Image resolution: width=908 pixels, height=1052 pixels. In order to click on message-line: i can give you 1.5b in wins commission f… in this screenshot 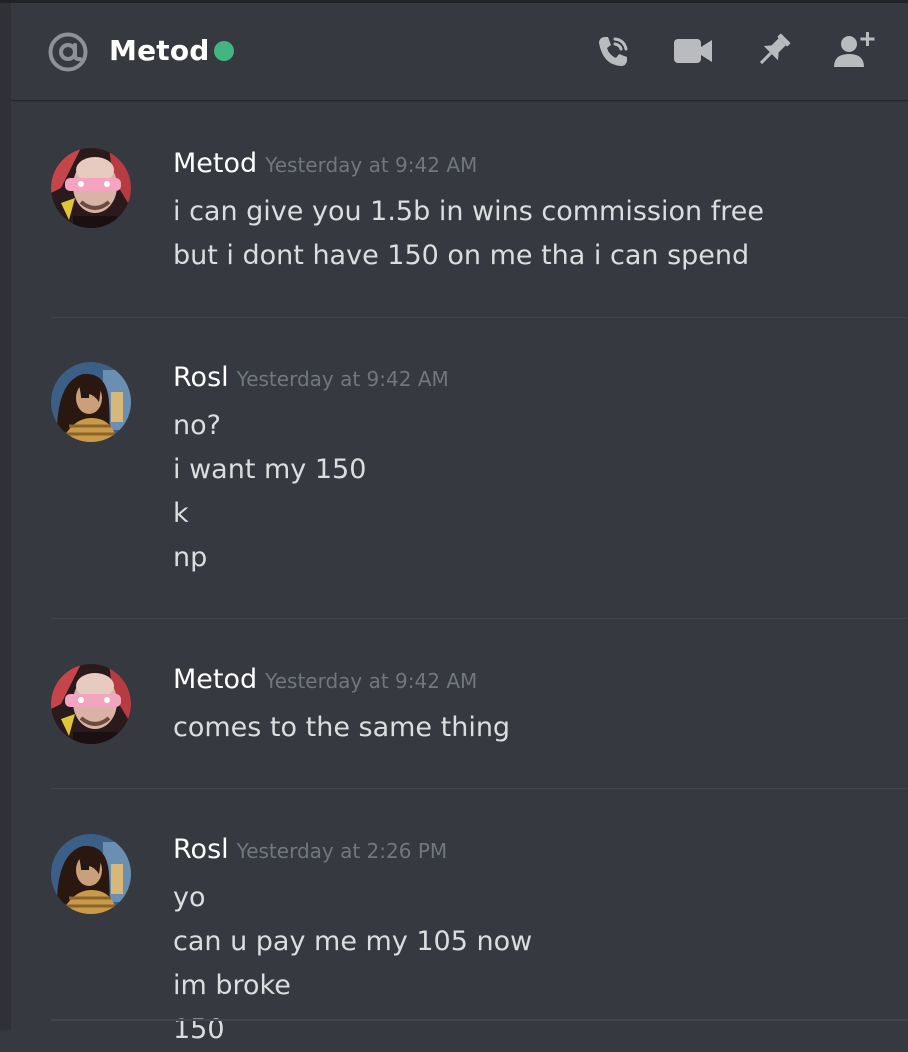, I will do `click(468, 211)`.